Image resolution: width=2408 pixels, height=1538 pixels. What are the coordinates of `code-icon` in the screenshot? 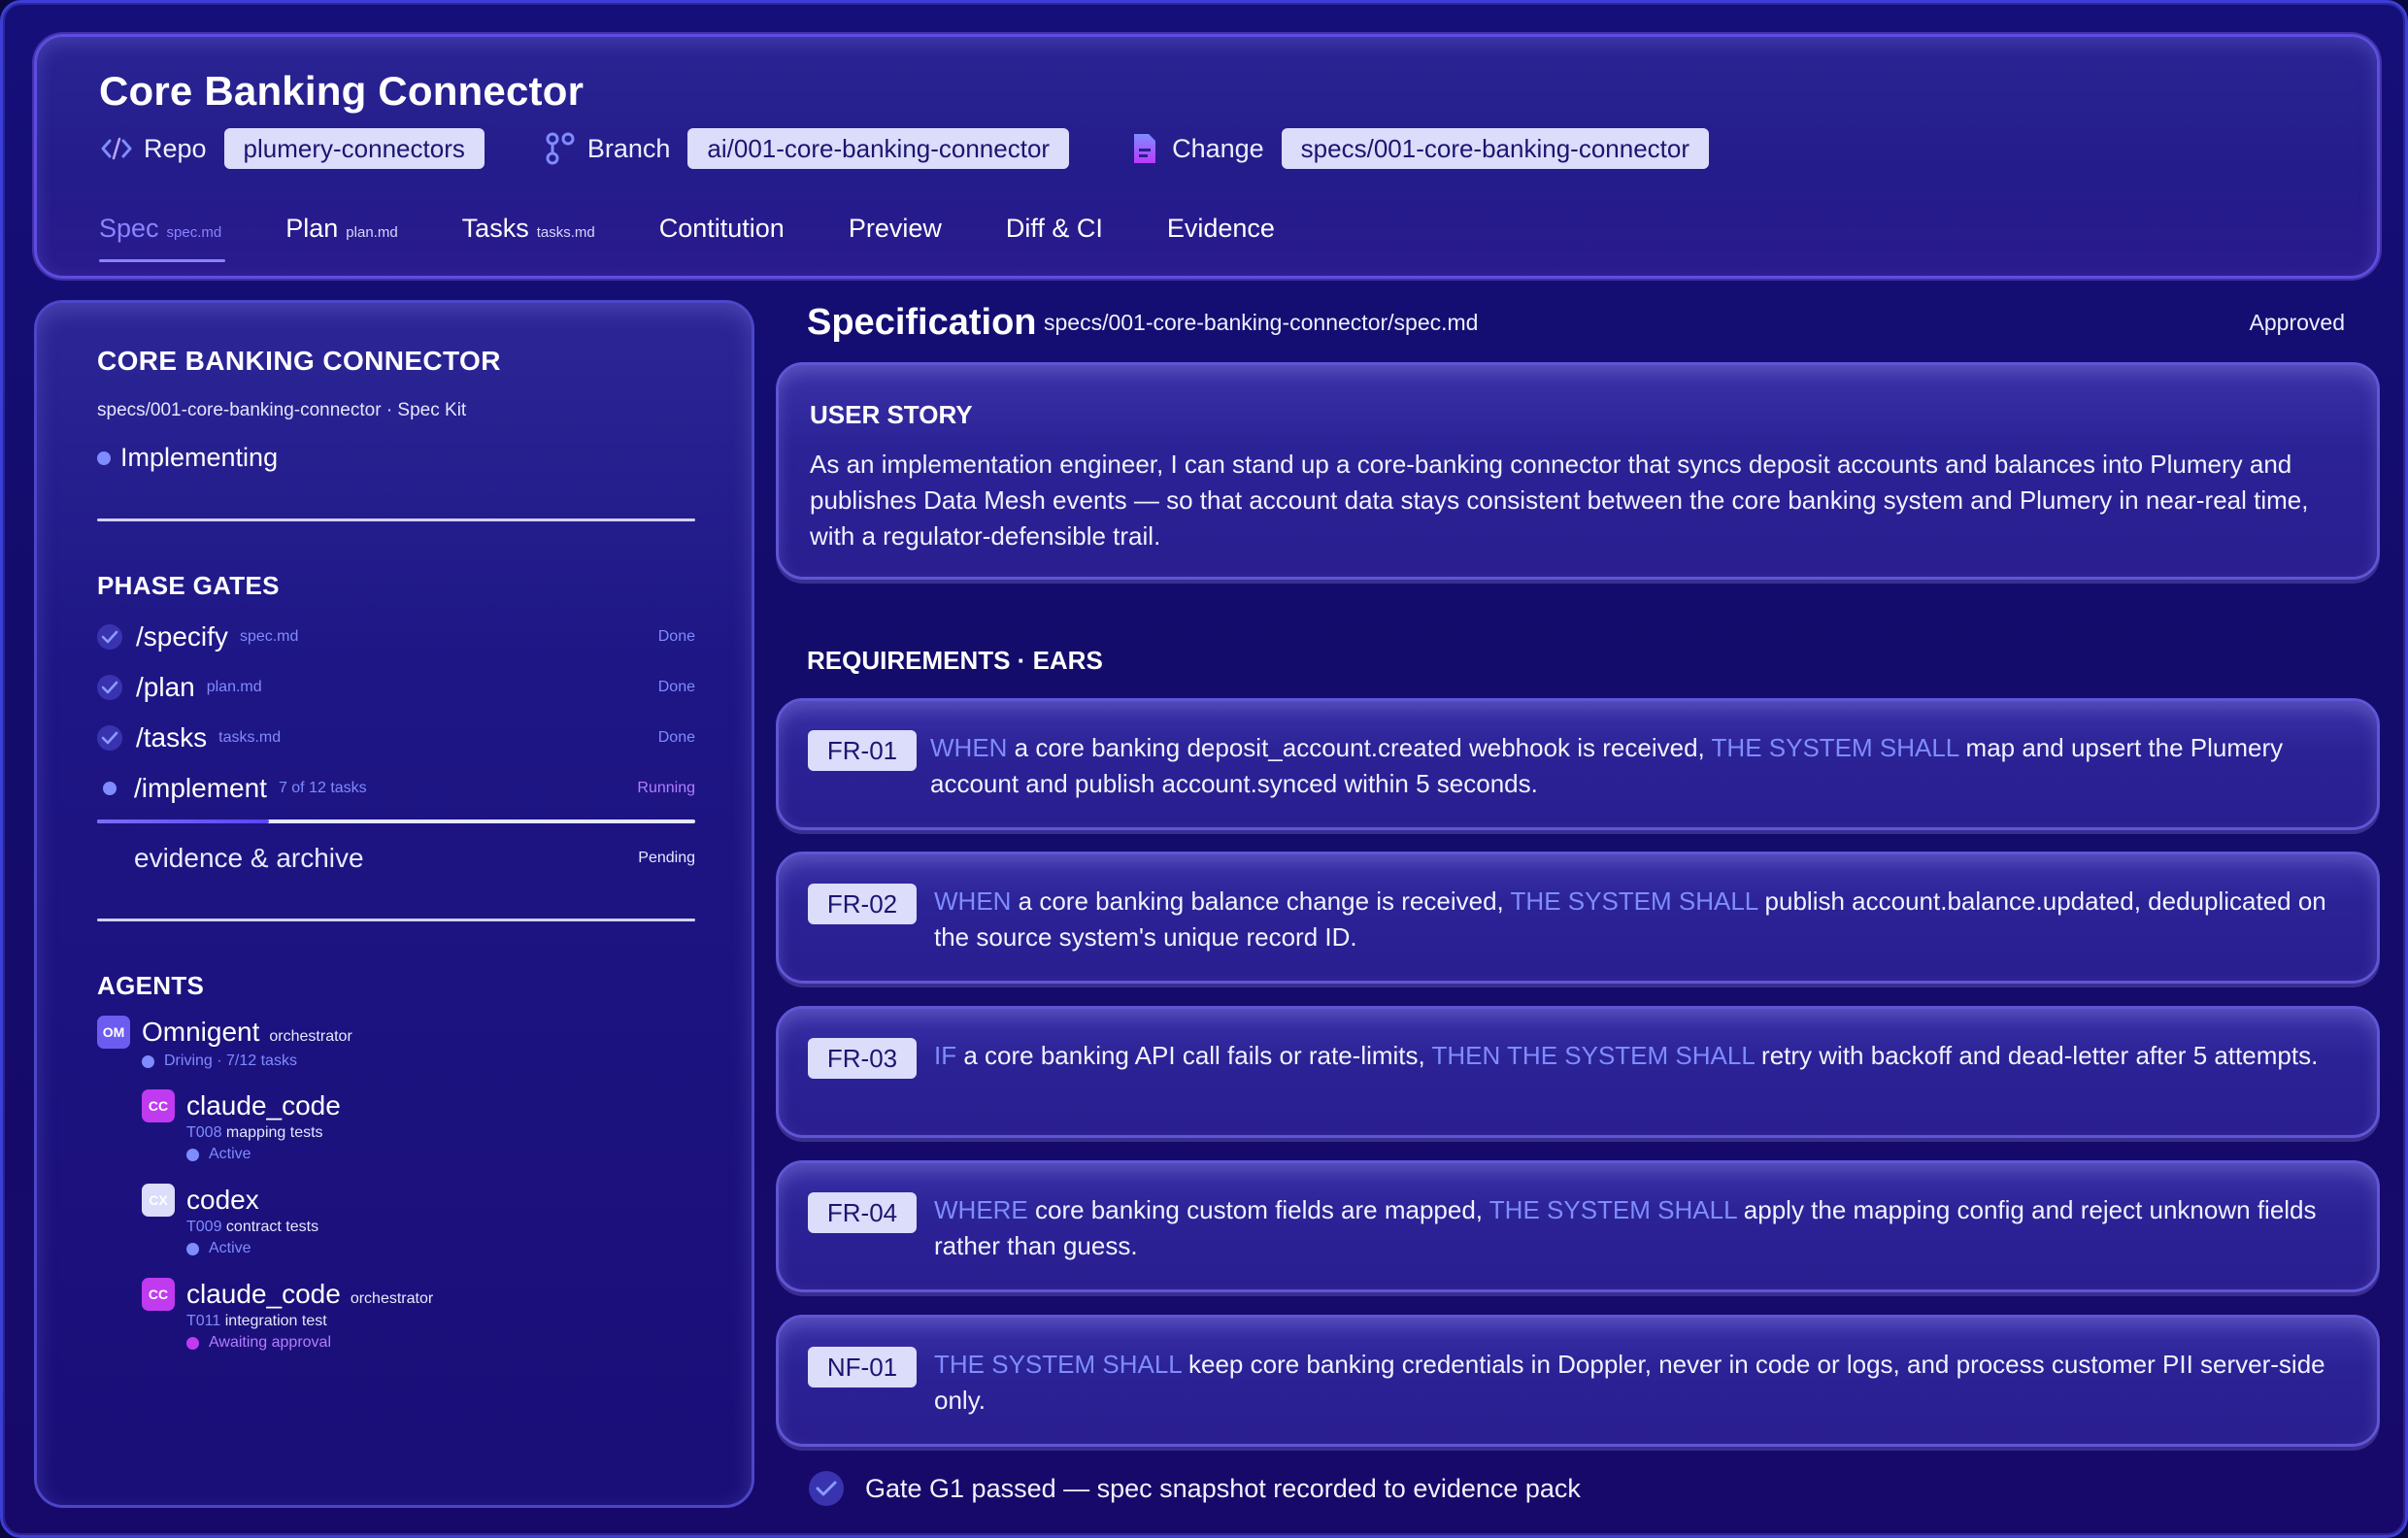 It's located at (116, 148).